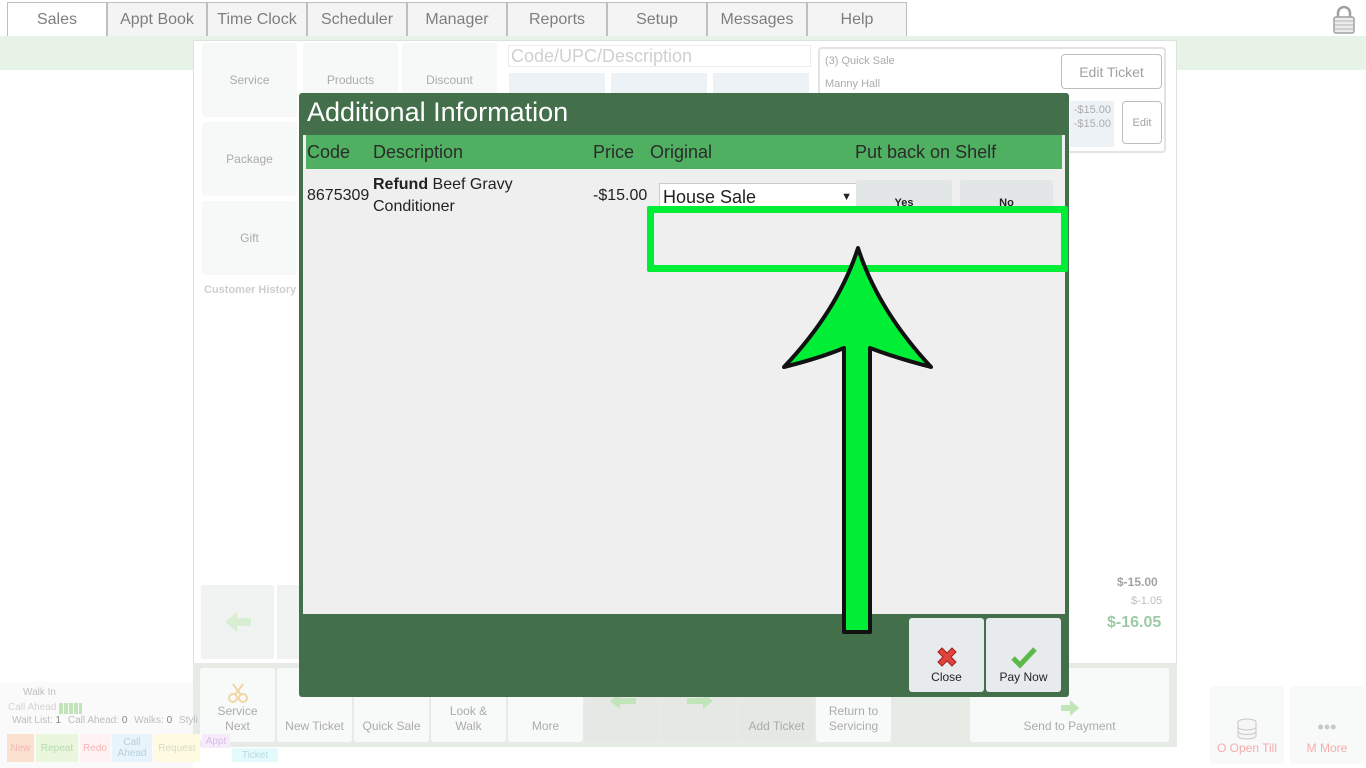  What do you see at coordinates (710, 197) in the screenshot?
I see `original-select-value: House Sale` at bounding box center [710, 197].